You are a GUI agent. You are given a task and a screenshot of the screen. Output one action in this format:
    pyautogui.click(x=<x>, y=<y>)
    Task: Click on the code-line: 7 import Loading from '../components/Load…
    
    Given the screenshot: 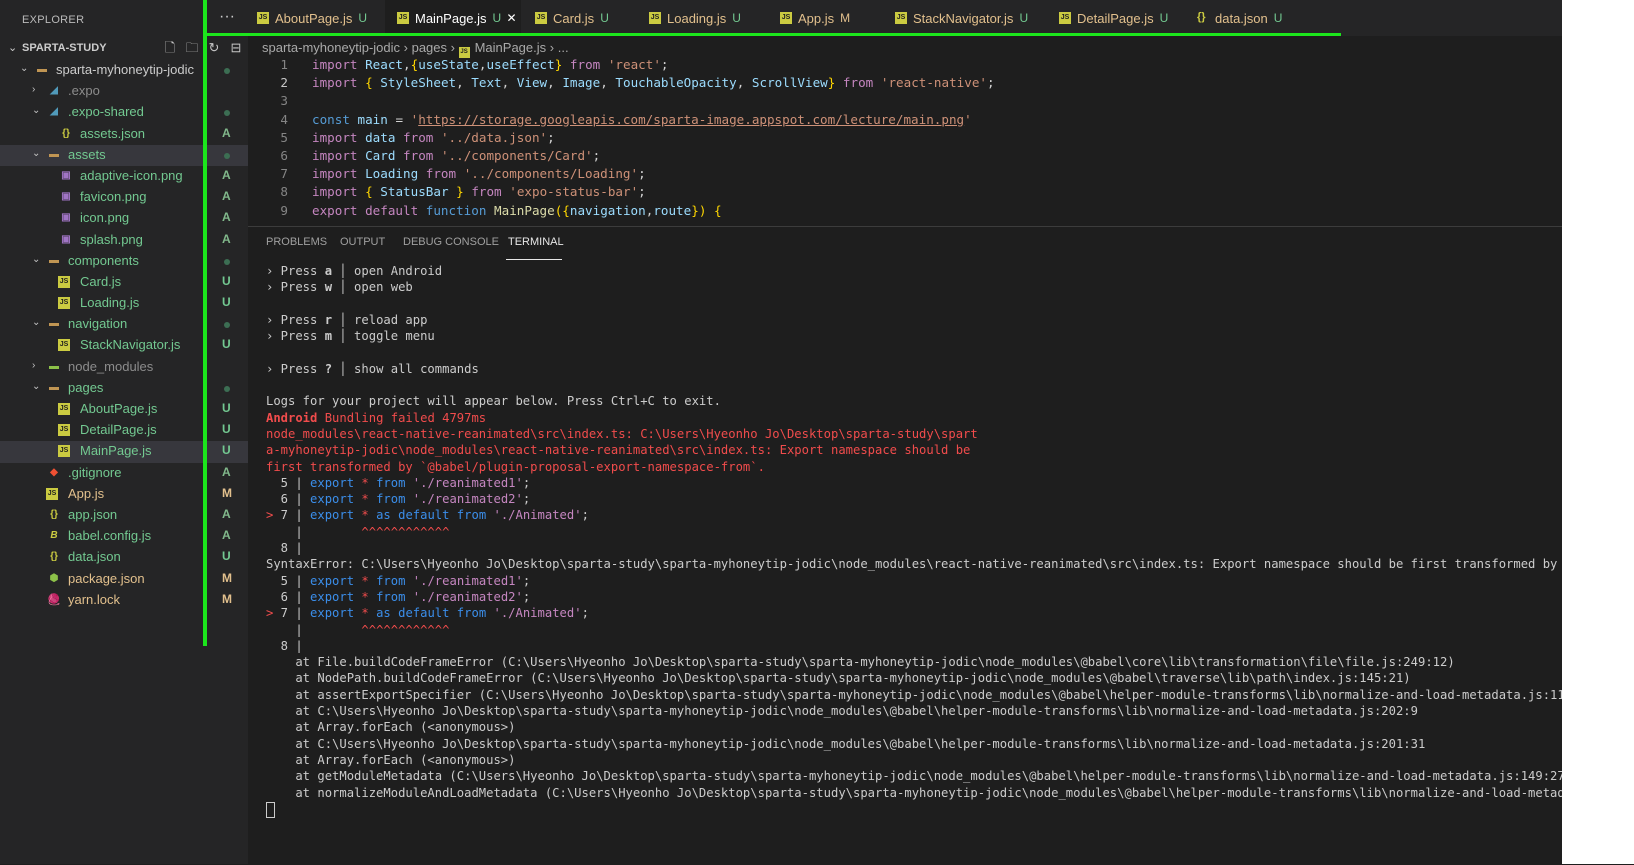 What is the action you would take?
    pyautogui.click(x=905, y=175)
    